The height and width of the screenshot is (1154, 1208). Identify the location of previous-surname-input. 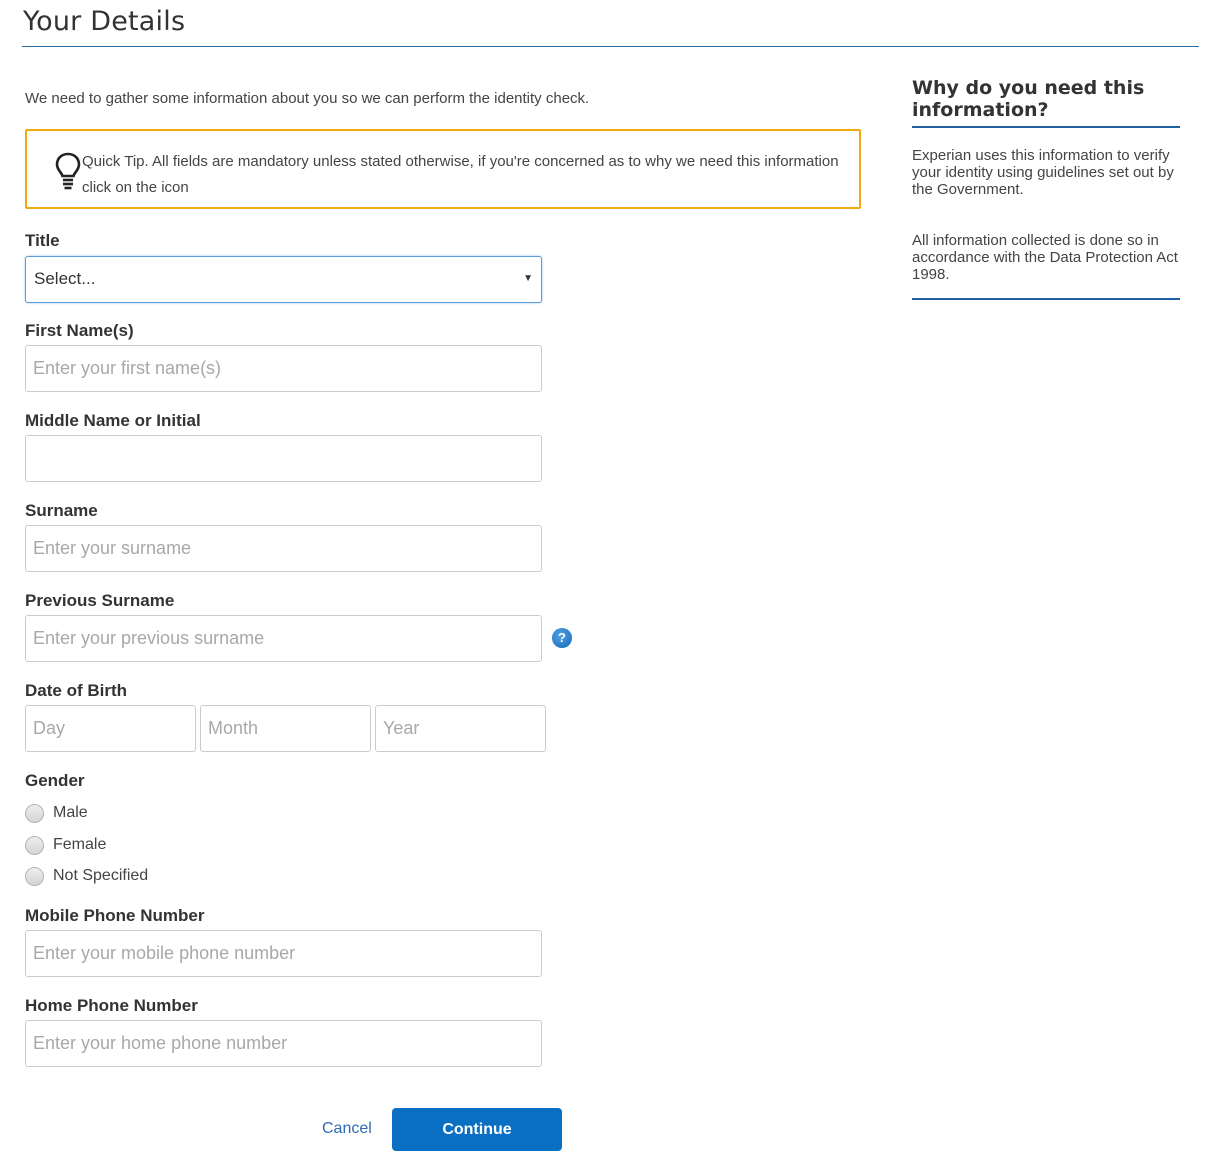
(283, 638).